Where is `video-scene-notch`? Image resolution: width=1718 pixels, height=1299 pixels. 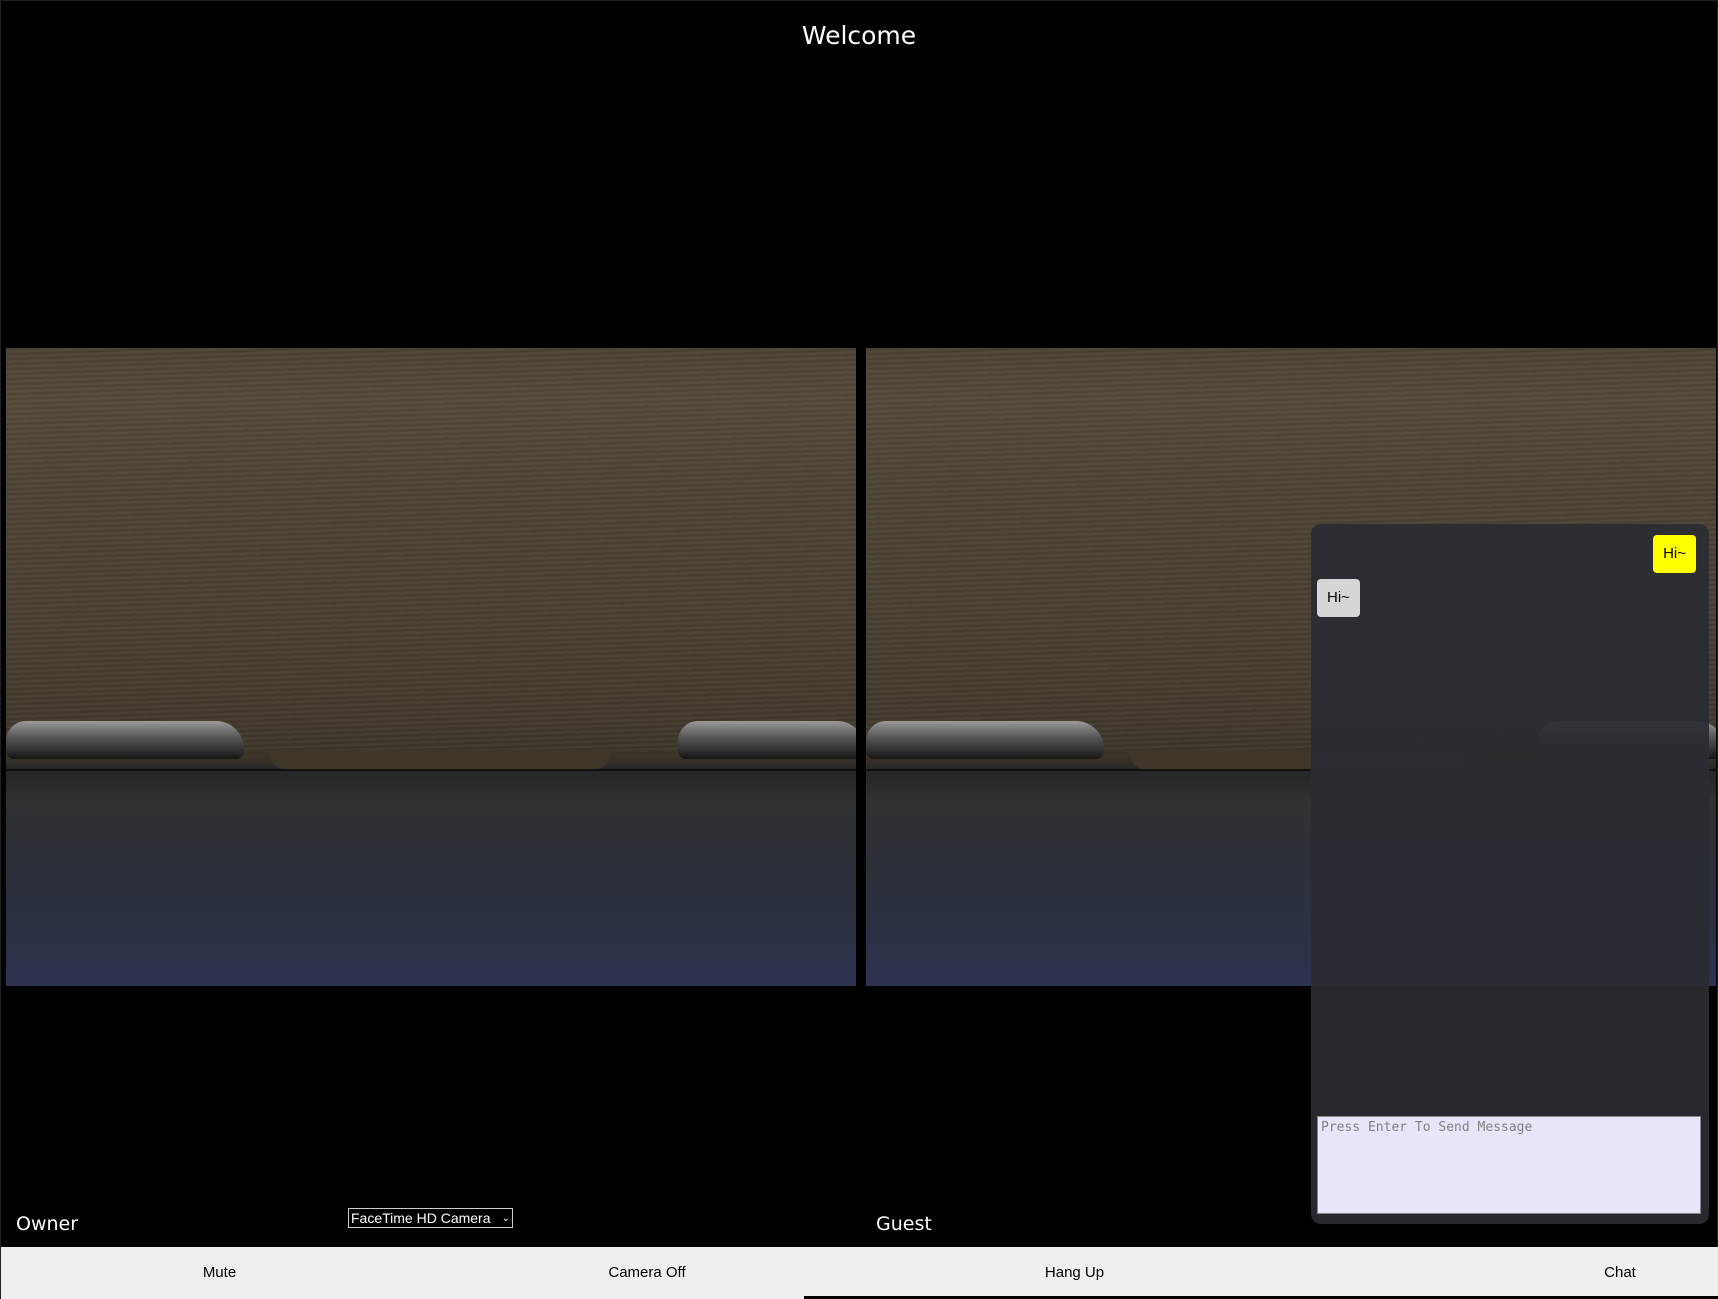
video-scene-notch is located at coordinates (439, 759).